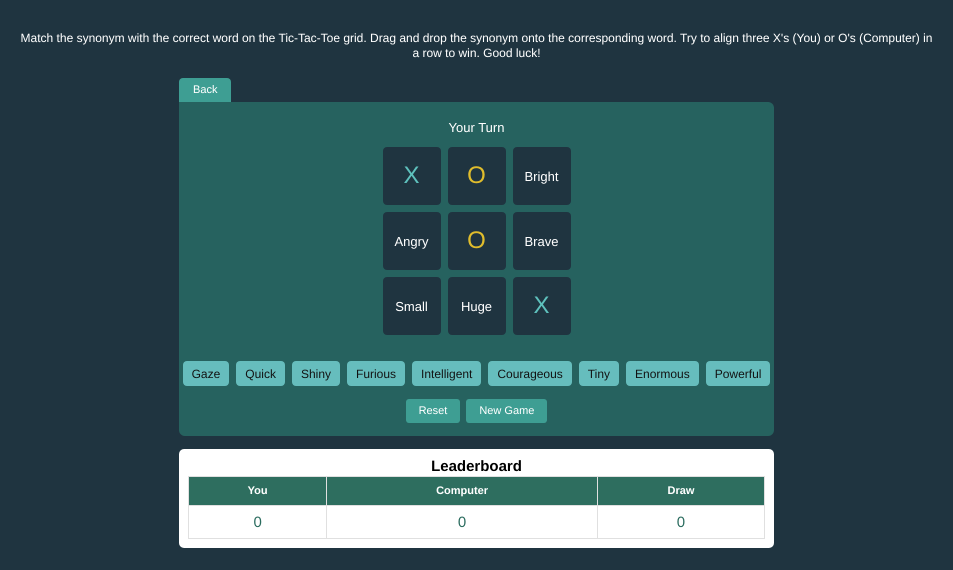 The width and height of the screenshot is (953, 570). I want to click on word-cell: Bright, so click(541, 176).